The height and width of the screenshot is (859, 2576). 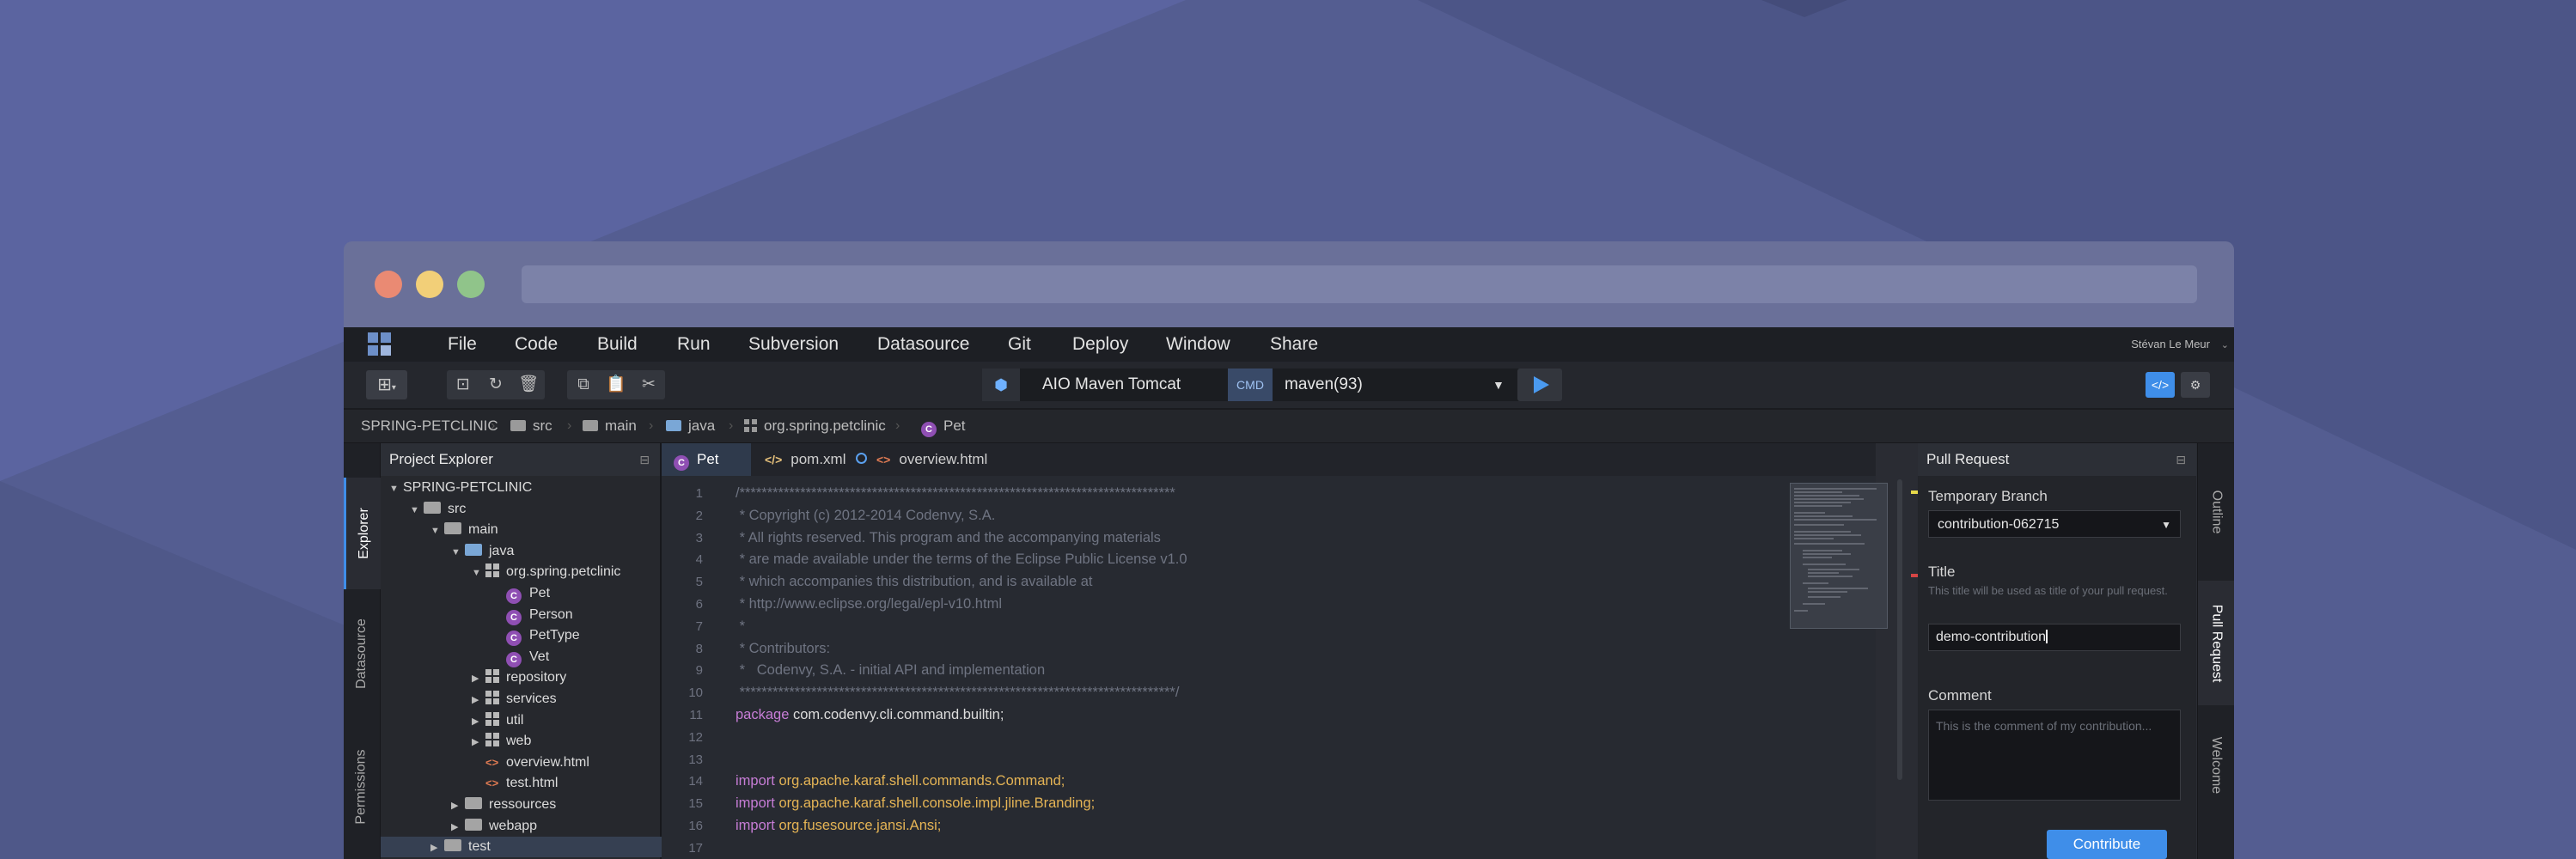 I want to click on address-bar, so click(x=1359, y=284).